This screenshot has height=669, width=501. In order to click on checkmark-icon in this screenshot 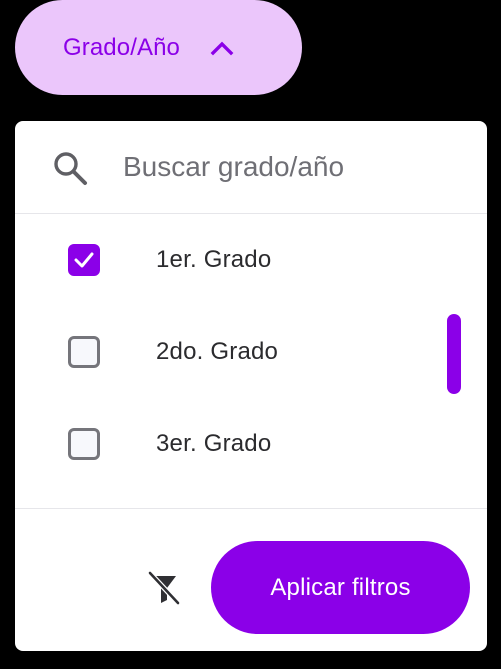, I will do `click(84, 260)`.